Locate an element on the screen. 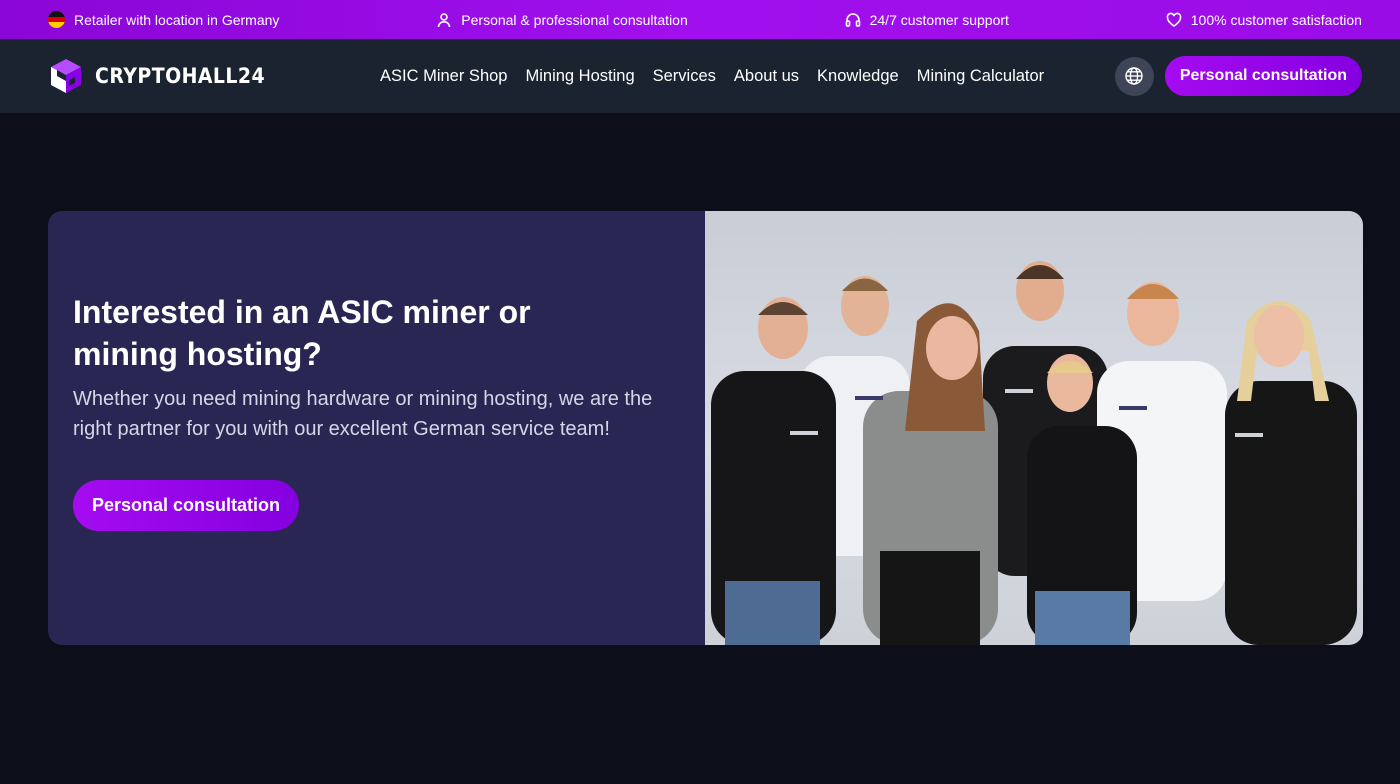 This screenshot has height=784, width=1400. header-actions: Personal consultation is located at coordinates (1238, 76).